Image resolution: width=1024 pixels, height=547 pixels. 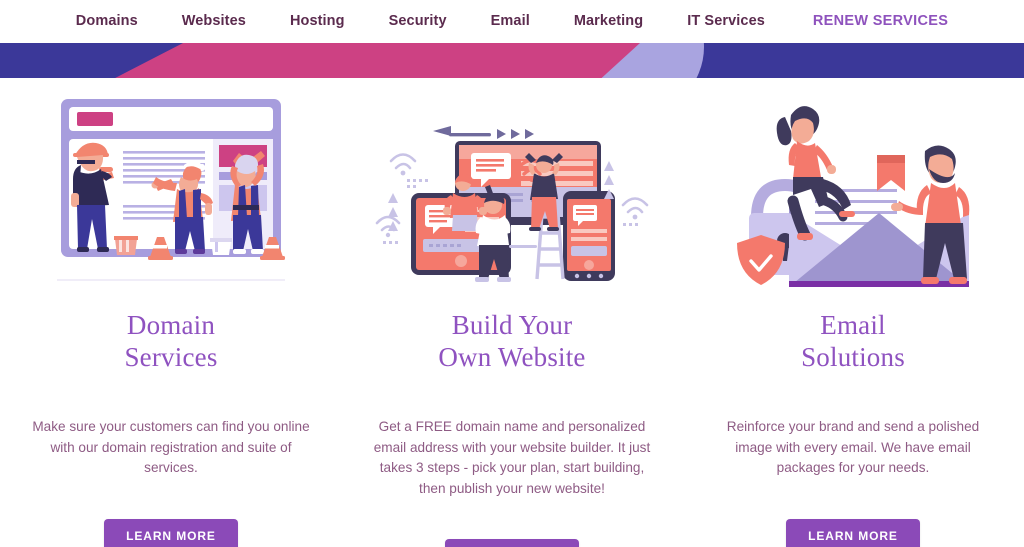 What do you see at coordinates (512, 325) in the screenshot?
I see `card-title-line-1: Build Your` at bounding box center [512, 325].